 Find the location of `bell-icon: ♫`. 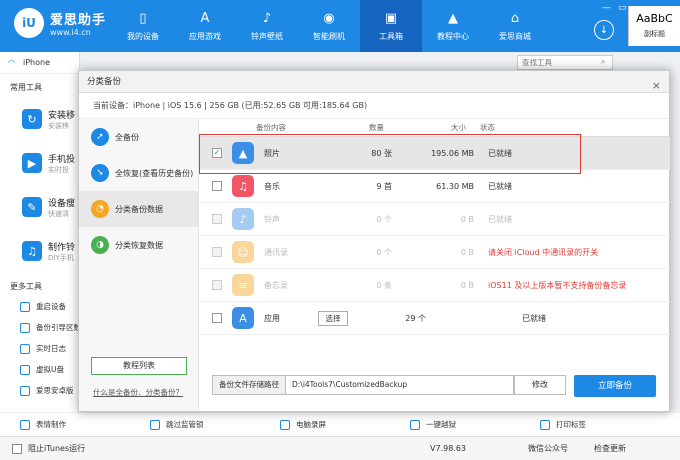

bell-icon: ♫ is located at coordinates (32, 251).